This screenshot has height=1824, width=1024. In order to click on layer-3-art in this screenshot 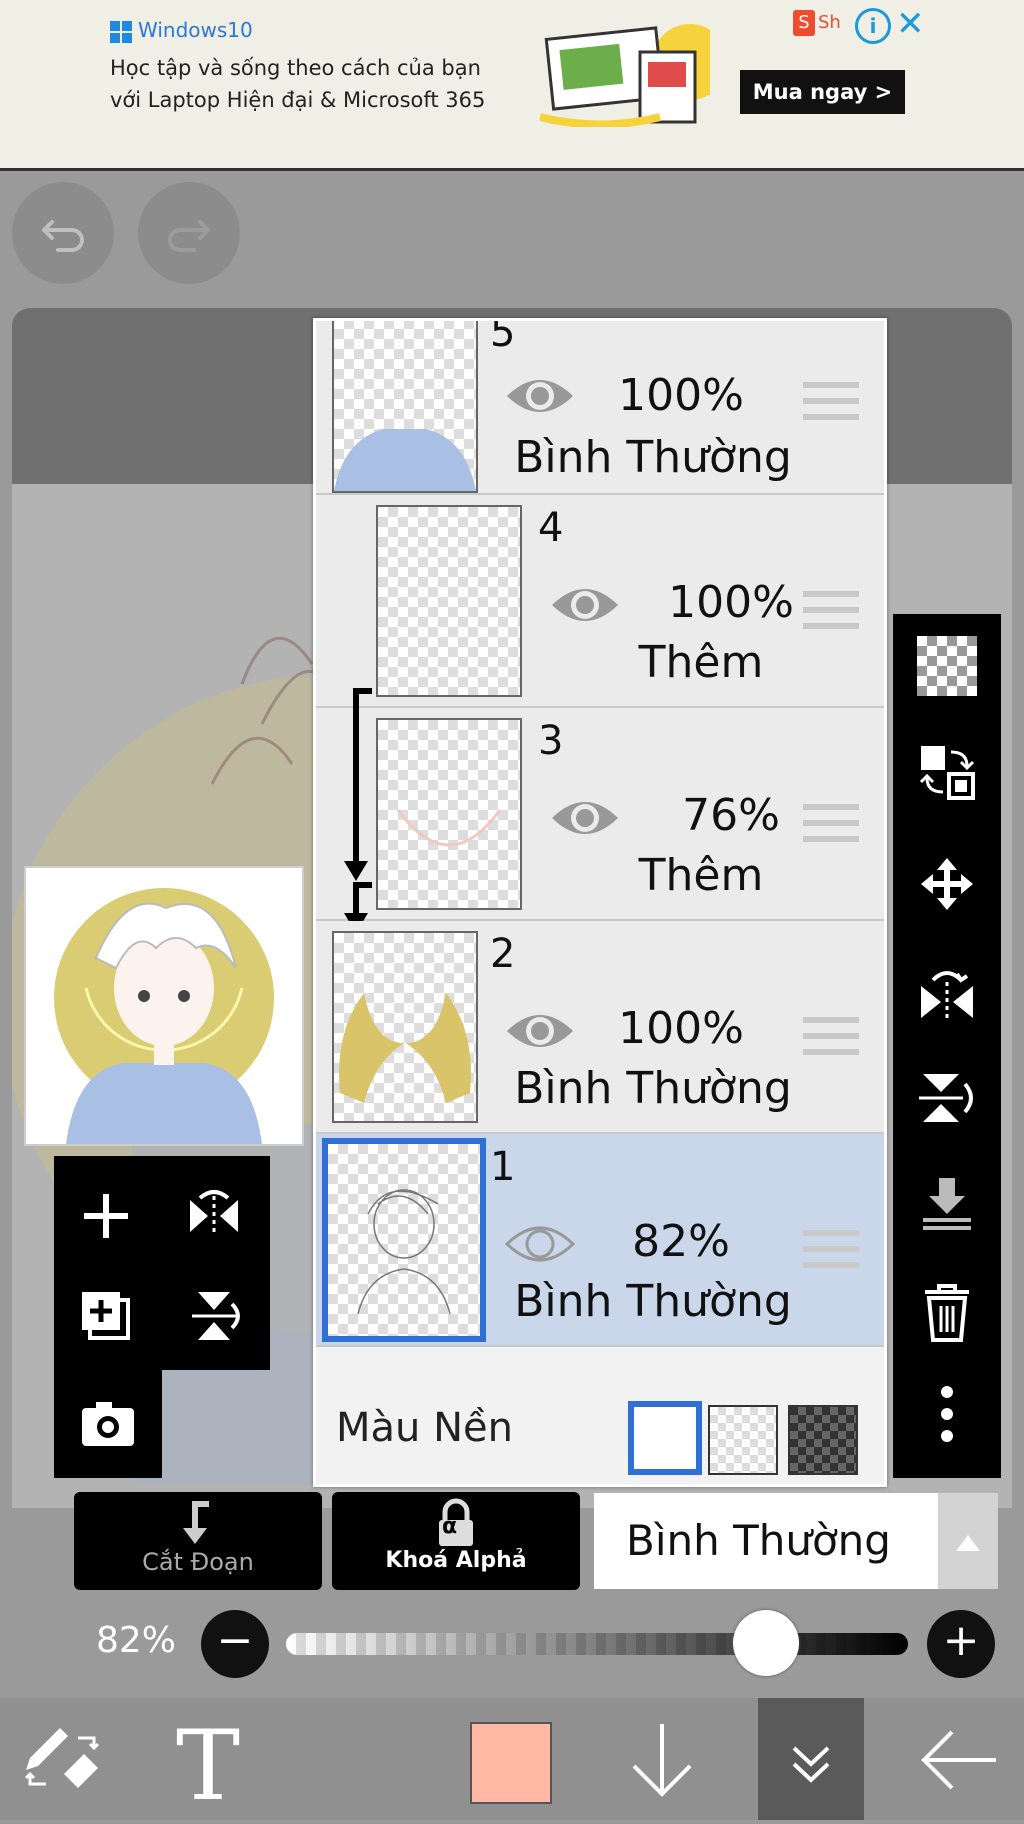, I will do `click(449, 828)`.